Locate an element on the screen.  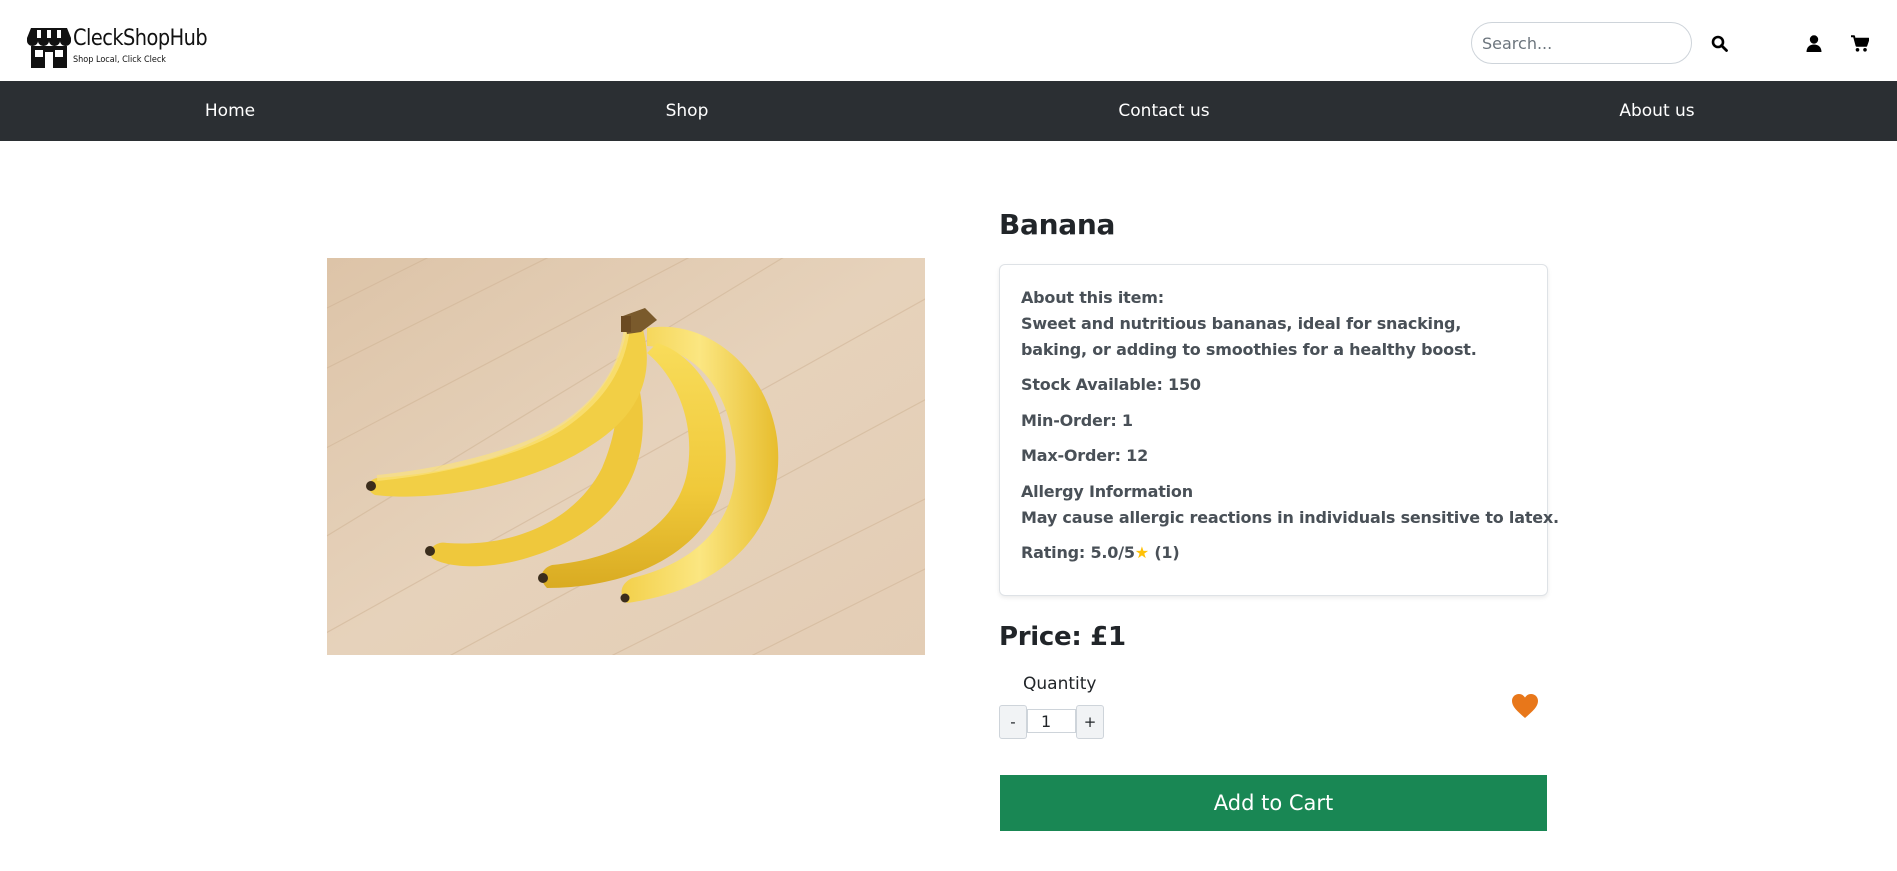
user-icon is located at coordinates (1814, 43).